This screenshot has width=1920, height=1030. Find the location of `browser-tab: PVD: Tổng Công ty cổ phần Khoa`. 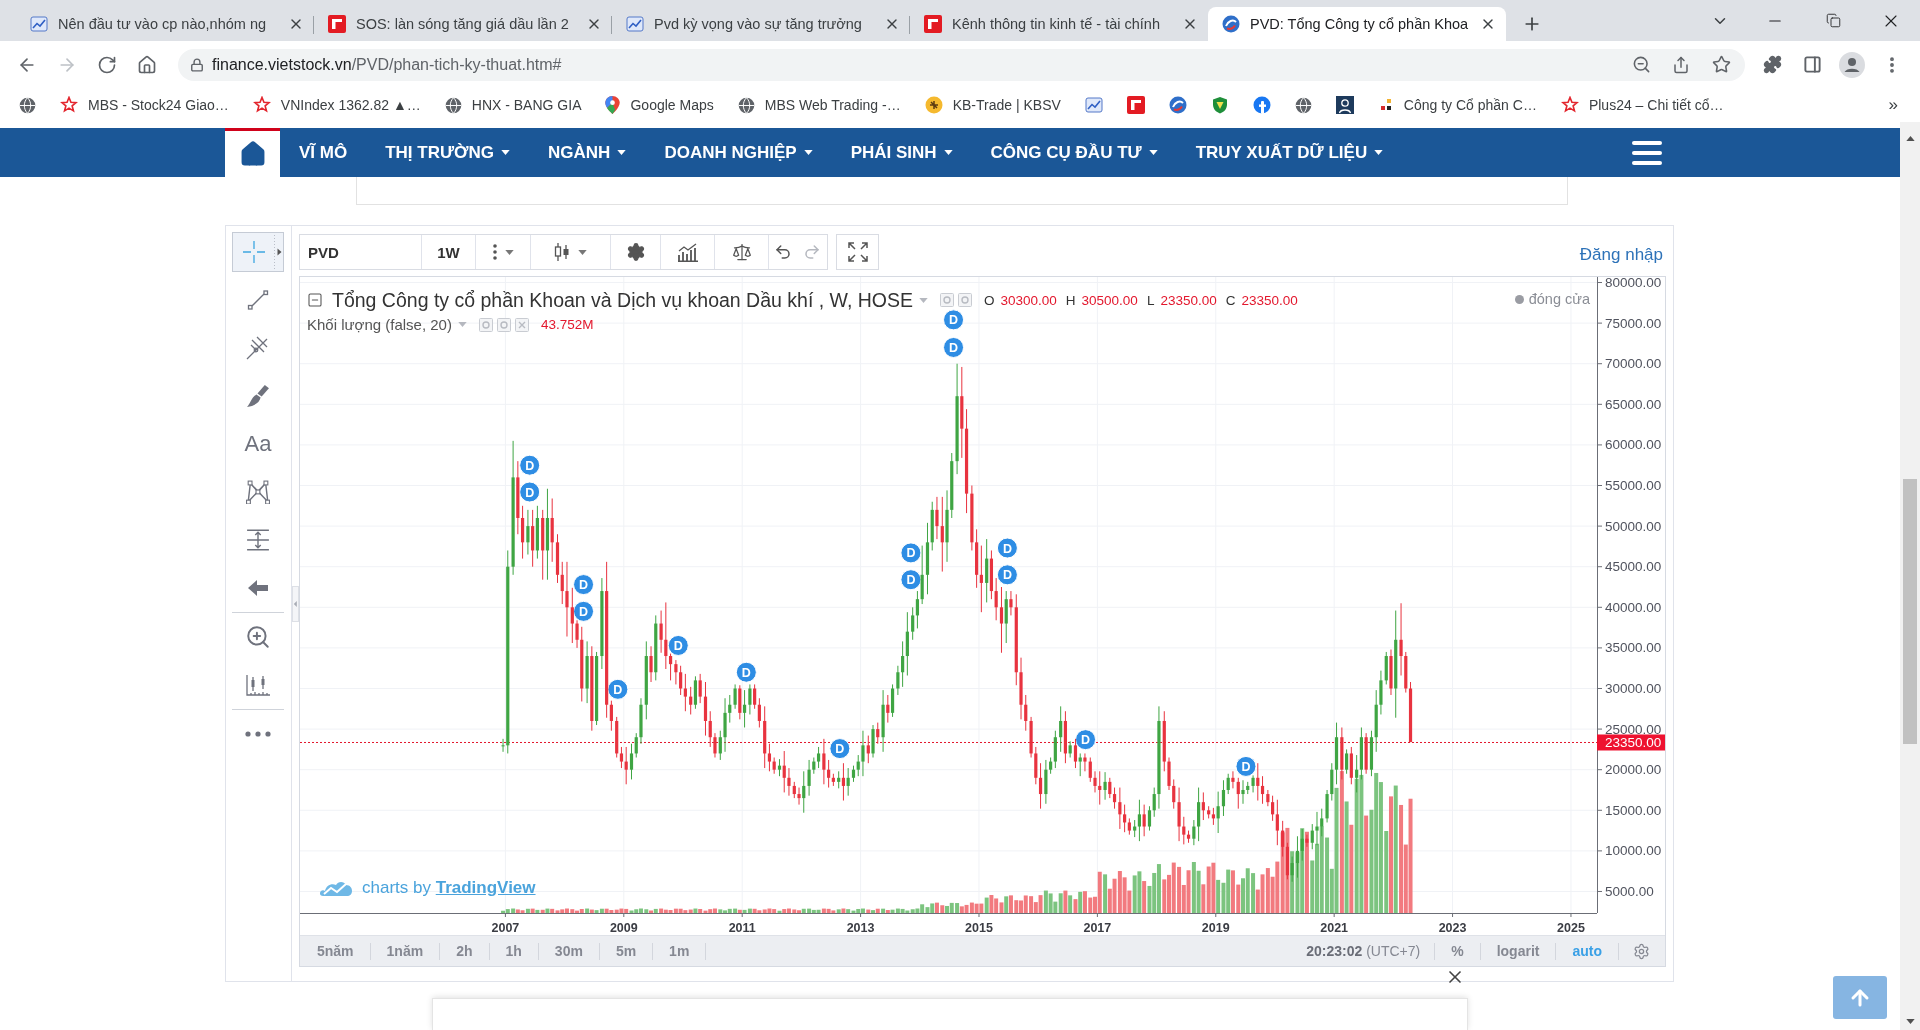

browser-tab: PVD: Tổng Công ty cổ phần Khoa is located at coordinates (1357, 24).